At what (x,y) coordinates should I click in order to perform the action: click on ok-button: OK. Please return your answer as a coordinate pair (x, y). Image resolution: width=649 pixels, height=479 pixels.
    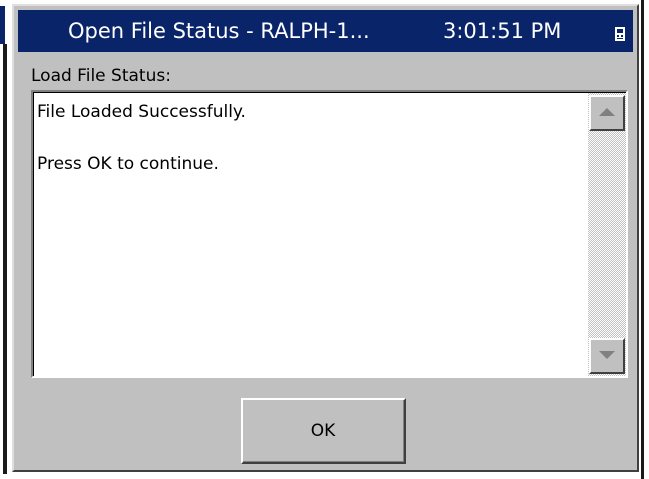
    Looking at the image, I should click on (323, 431).